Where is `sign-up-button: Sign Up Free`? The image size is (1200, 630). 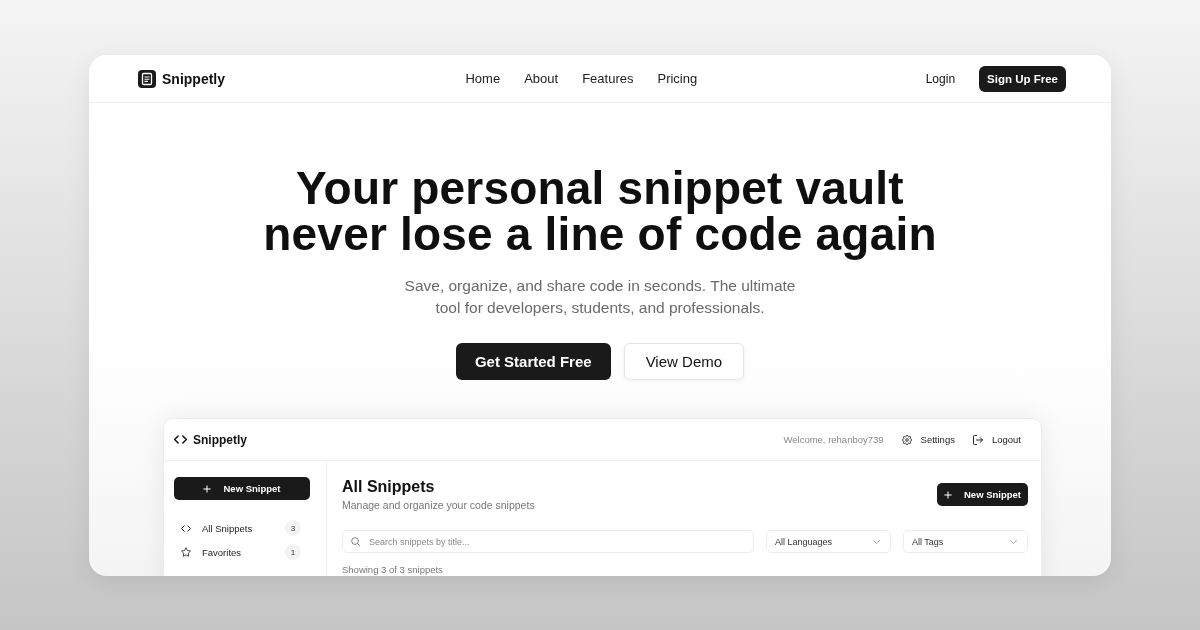 sign-up-button: Sign Up Free is located at coordinates (1022, 78).